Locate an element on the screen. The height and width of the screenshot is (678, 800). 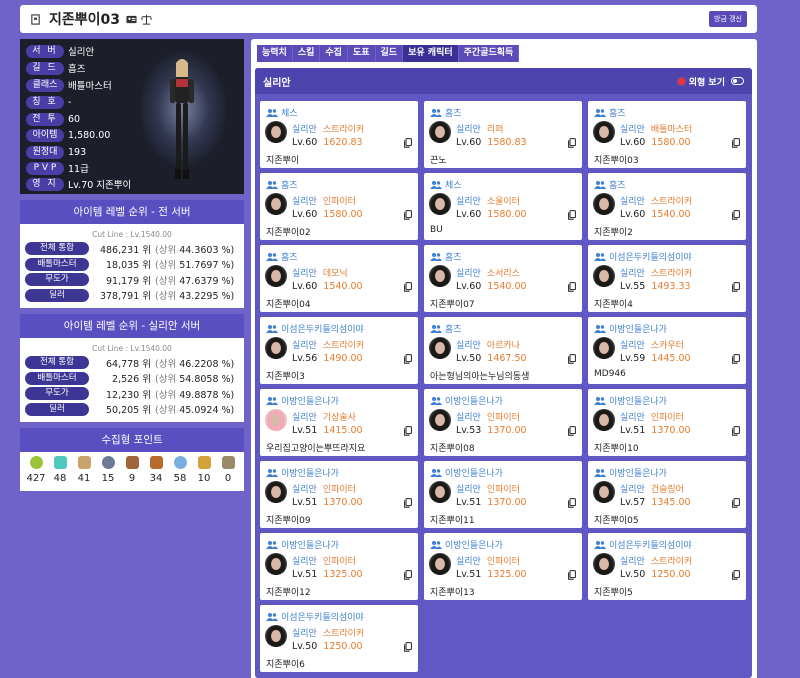
character-card: 이방인들은나가 실리안 건슬링어 Lv.57 1345.00 지존뿌이05 is located at coordinates (667, 494).